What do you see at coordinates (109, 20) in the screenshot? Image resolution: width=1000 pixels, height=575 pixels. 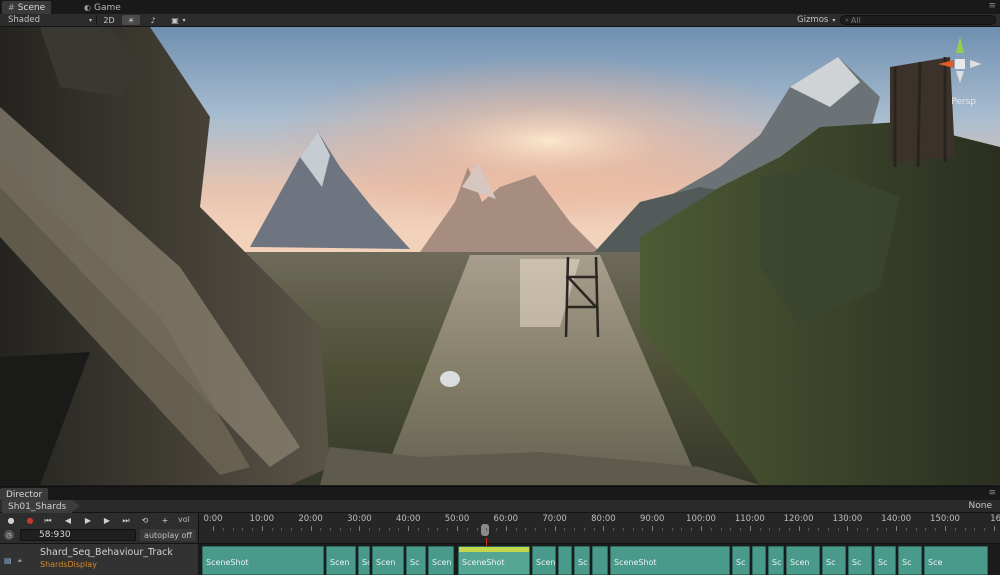 I see `mode-2d-button: 2D` at bounding box center [109, 20].